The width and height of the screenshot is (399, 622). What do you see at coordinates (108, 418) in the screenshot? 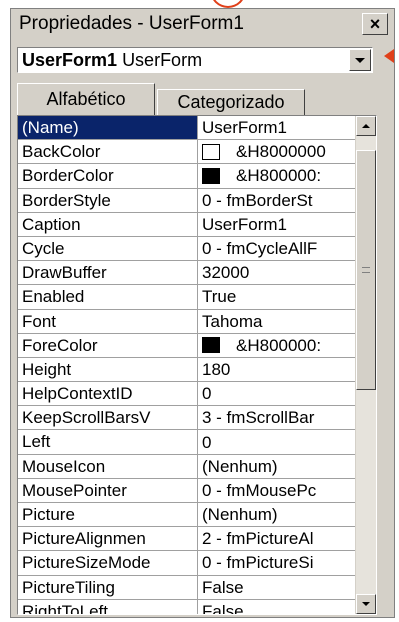
I see `property-name: KeepScrollBarsV` at bounding box center [108, 418].